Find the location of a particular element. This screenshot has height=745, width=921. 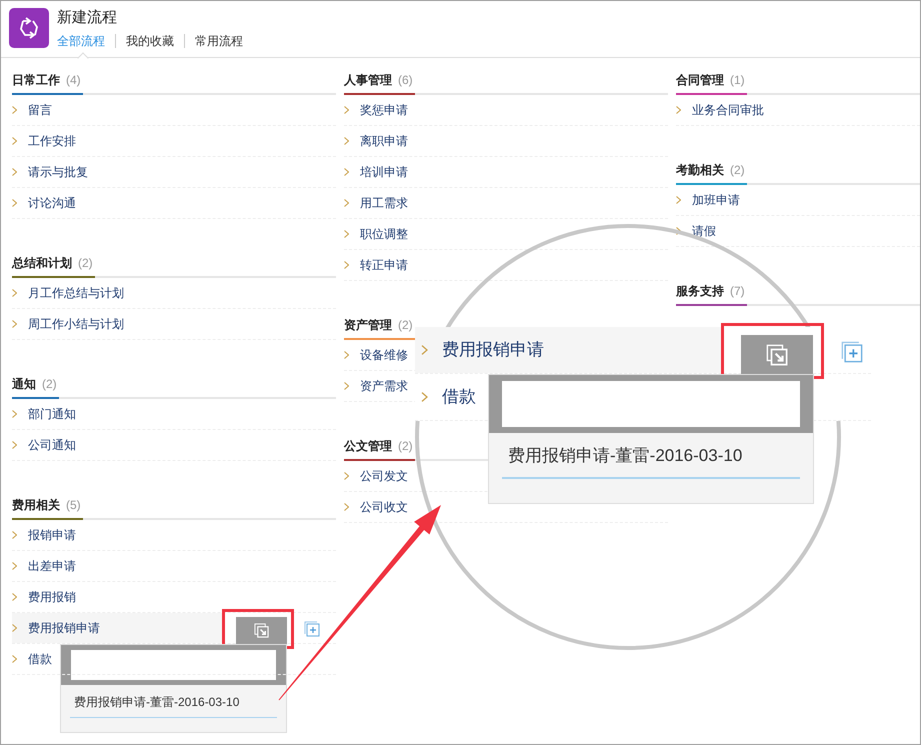

section-heading: 服务支持 (7) is located at coordinates (711, 294).